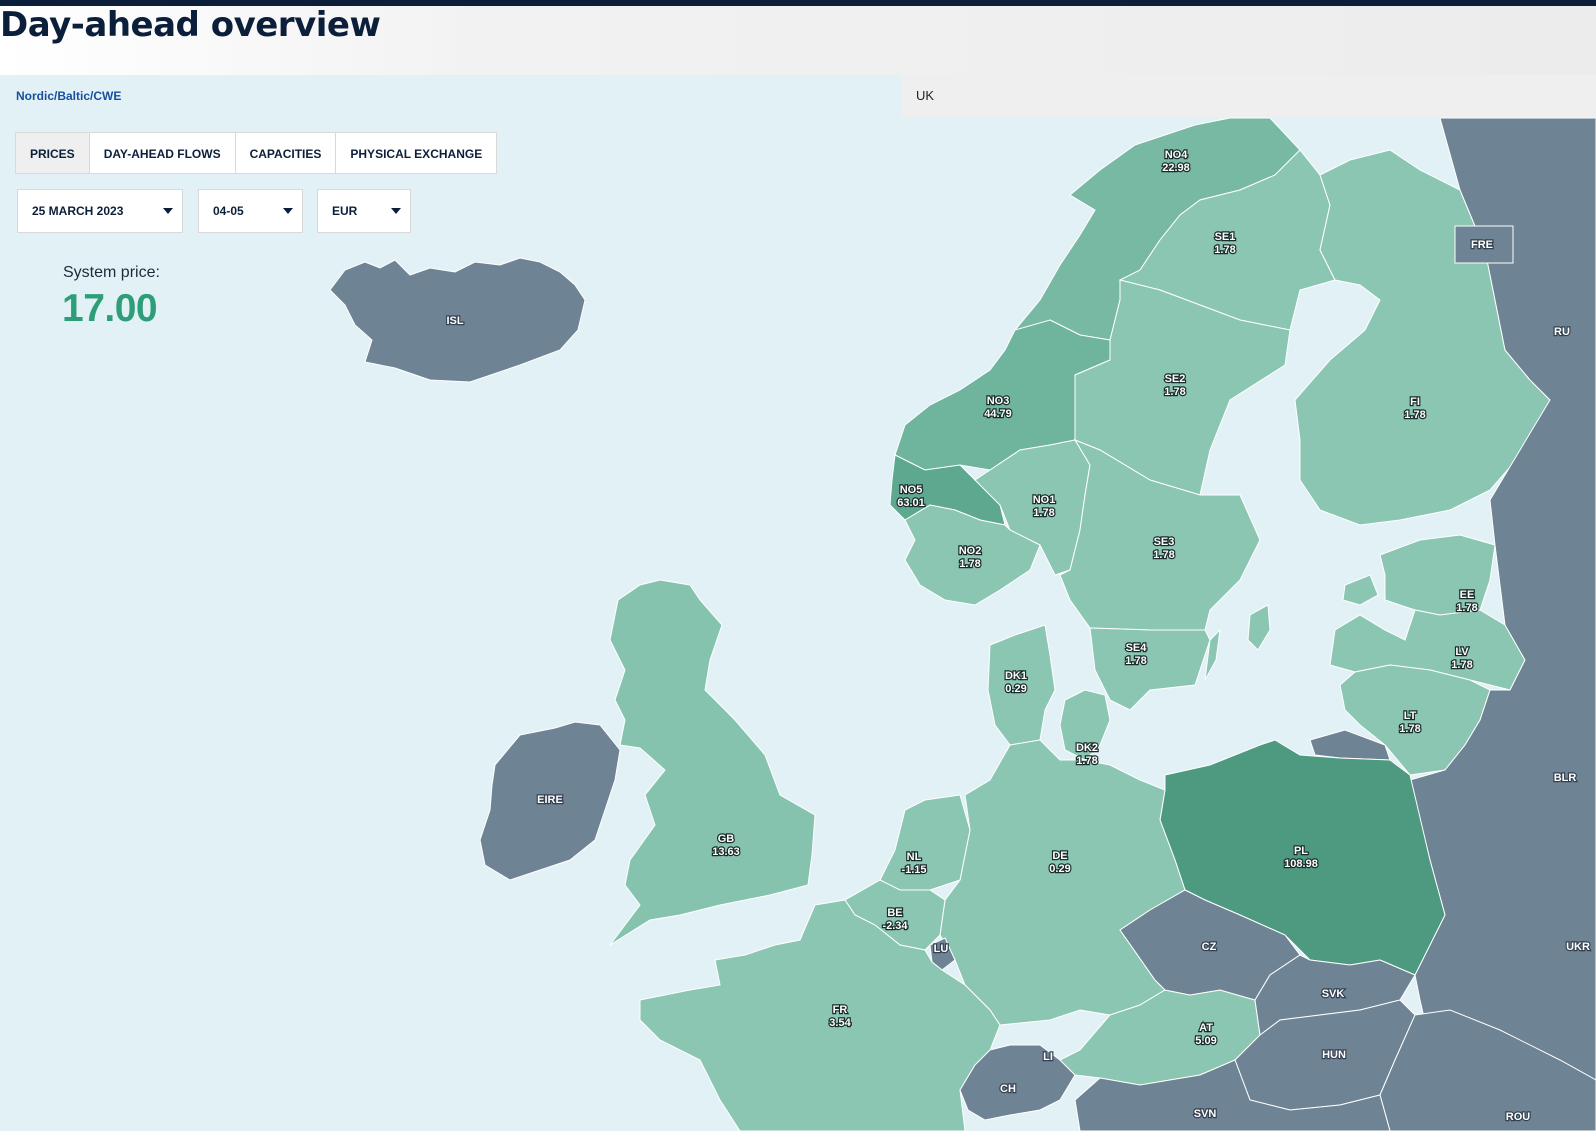 Image resolution: width=1596 pixels, height=1131 pixels. I want to click on system-price-value: 17.00, so click(110, 308).